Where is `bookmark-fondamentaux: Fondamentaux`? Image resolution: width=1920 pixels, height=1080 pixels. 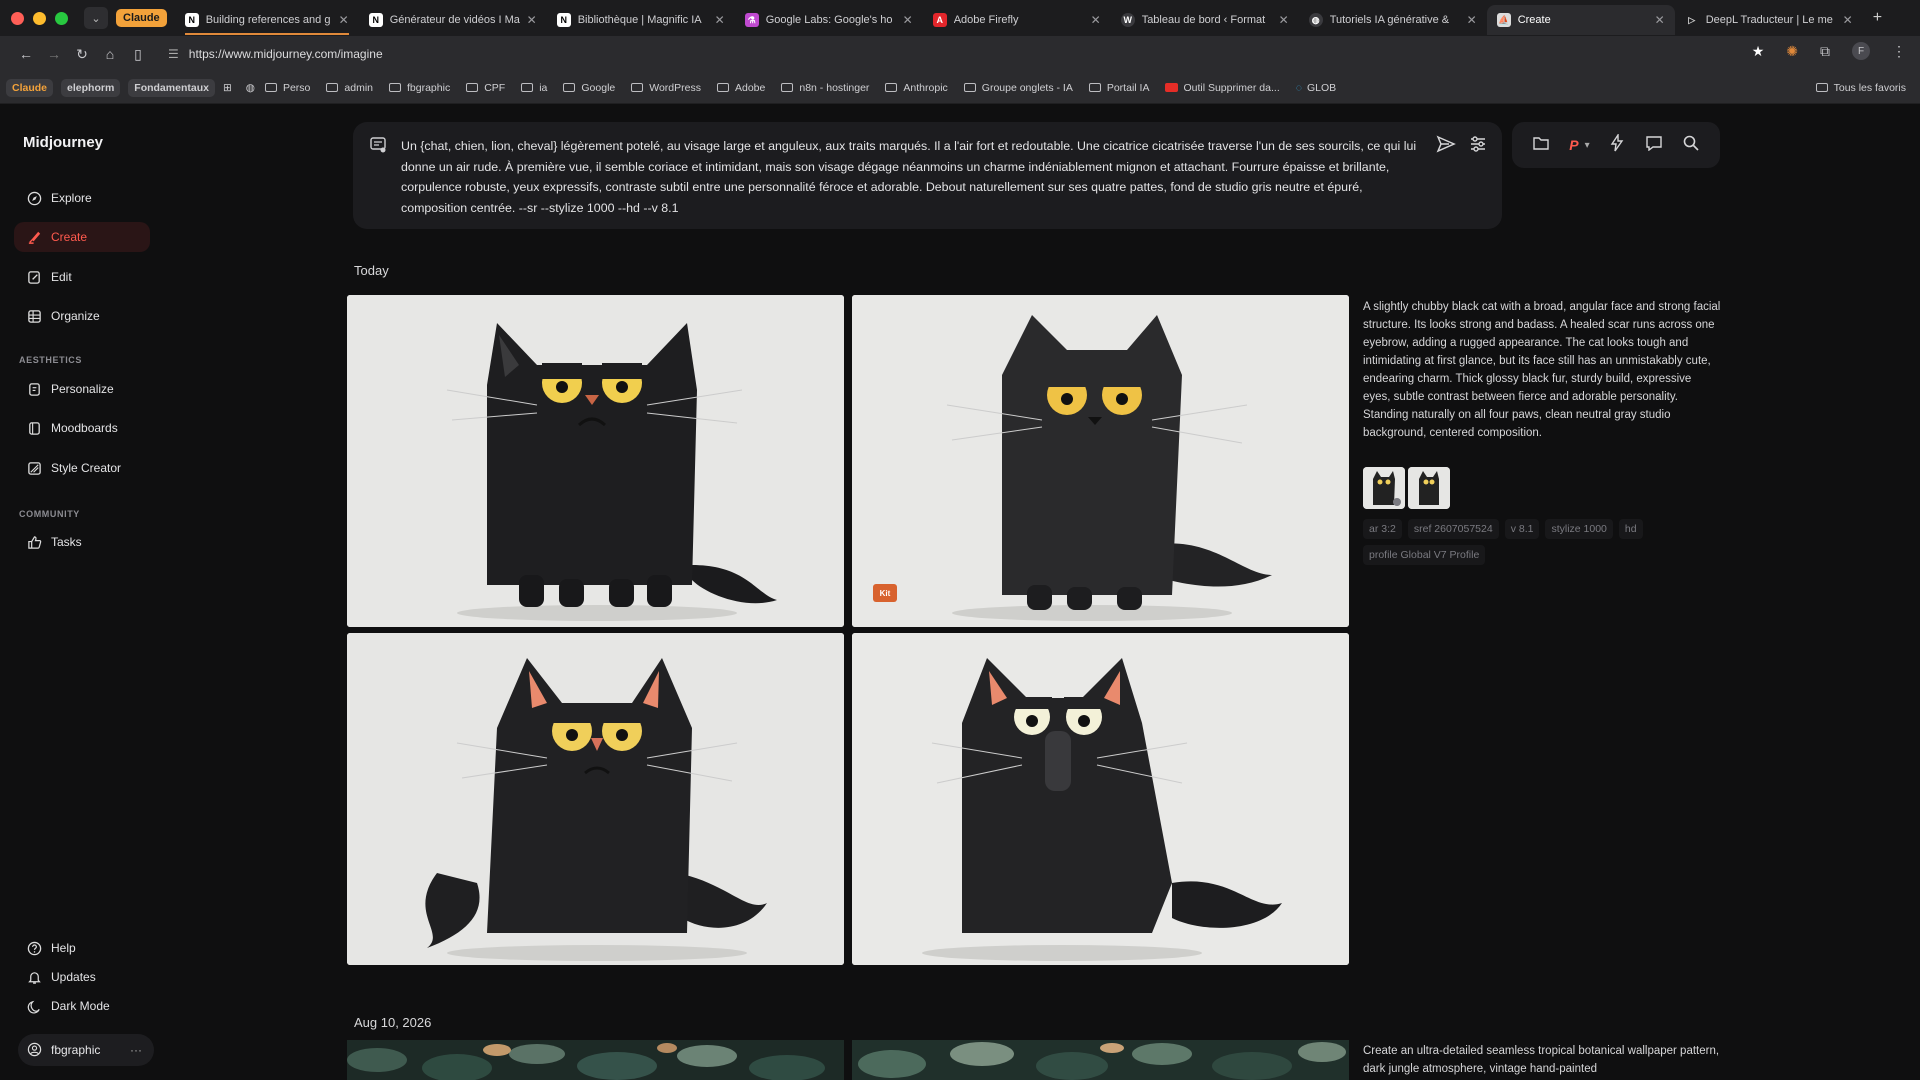
bookmark-fondamentaux: Fondamentaux is located at coordinates (171, 87).